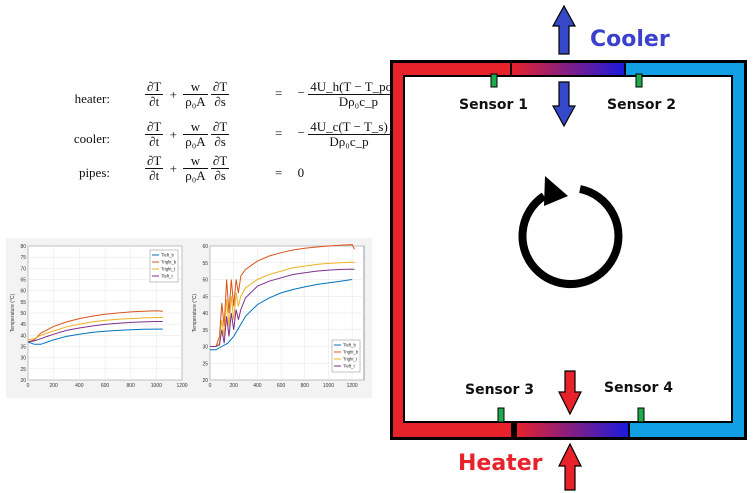 Image resolution: width=756 pixels, height=493 pixels. Describe the element at coordinates (572, 429) in the screenshot. I see `heater-section` at that location.